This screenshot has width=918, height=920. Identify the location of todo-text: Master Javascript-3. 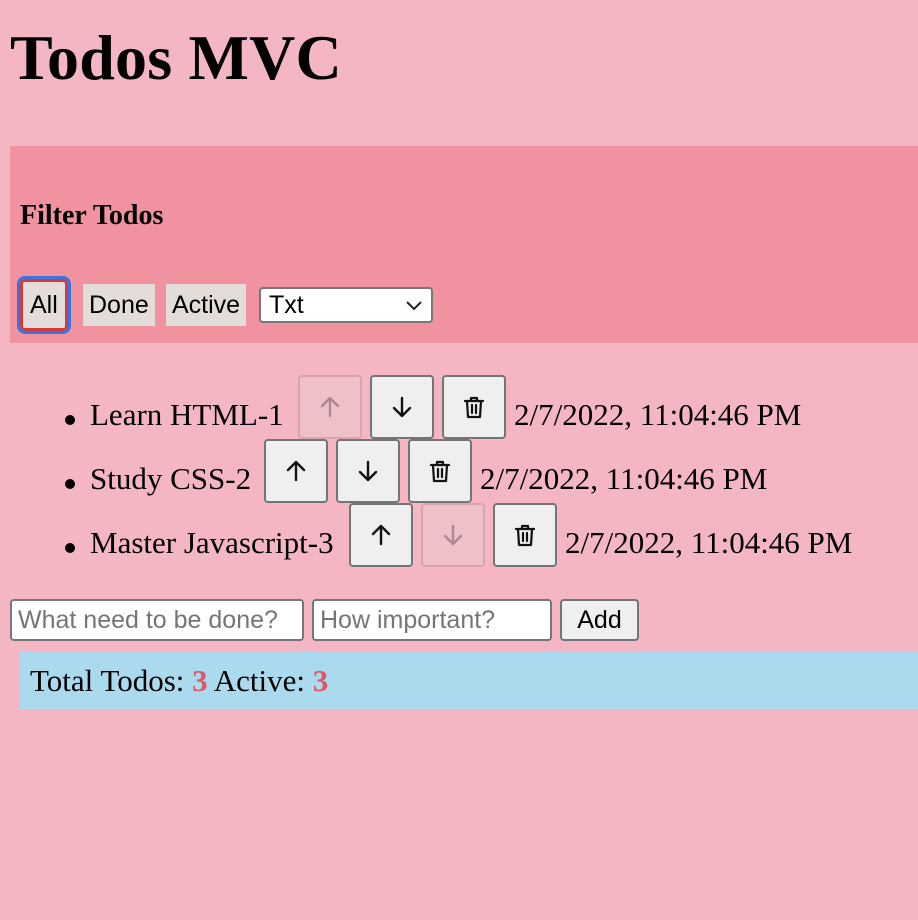
(212, 542).